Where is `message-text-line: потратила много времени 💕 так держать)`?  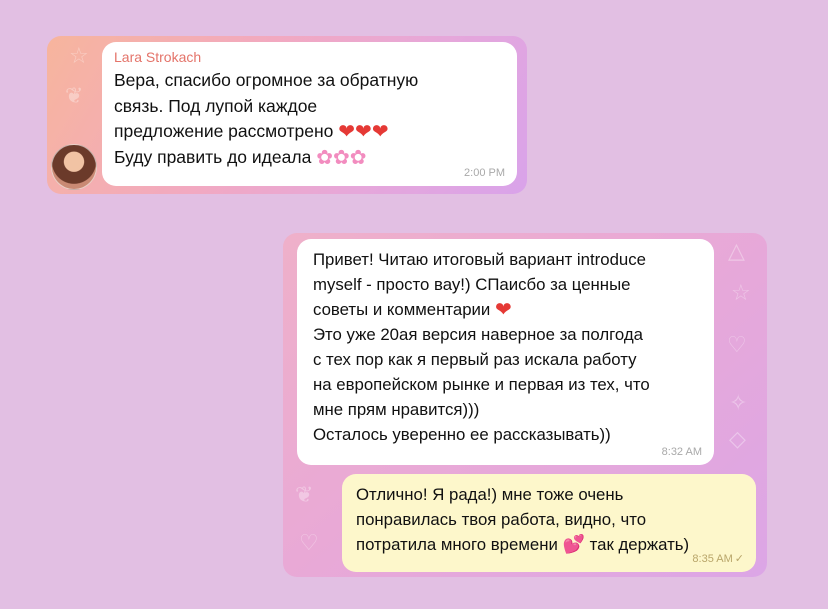
message-text-line: потратила много времени 💕 так держать) is located at coordinates (549, 544).